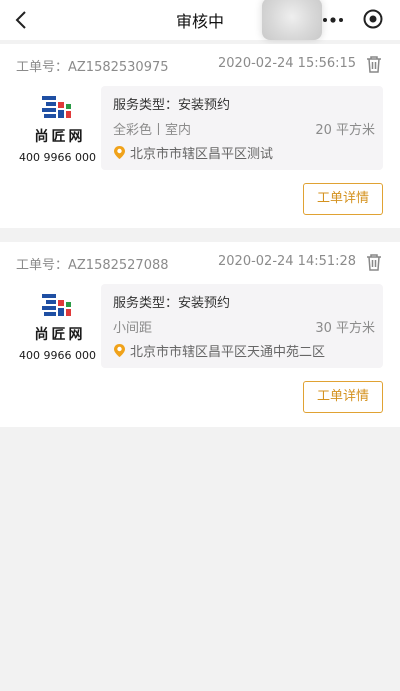 The width and height of the screenshot is (400, 691). I want to click on navigation-bar: 审核中, so click(200, 20).